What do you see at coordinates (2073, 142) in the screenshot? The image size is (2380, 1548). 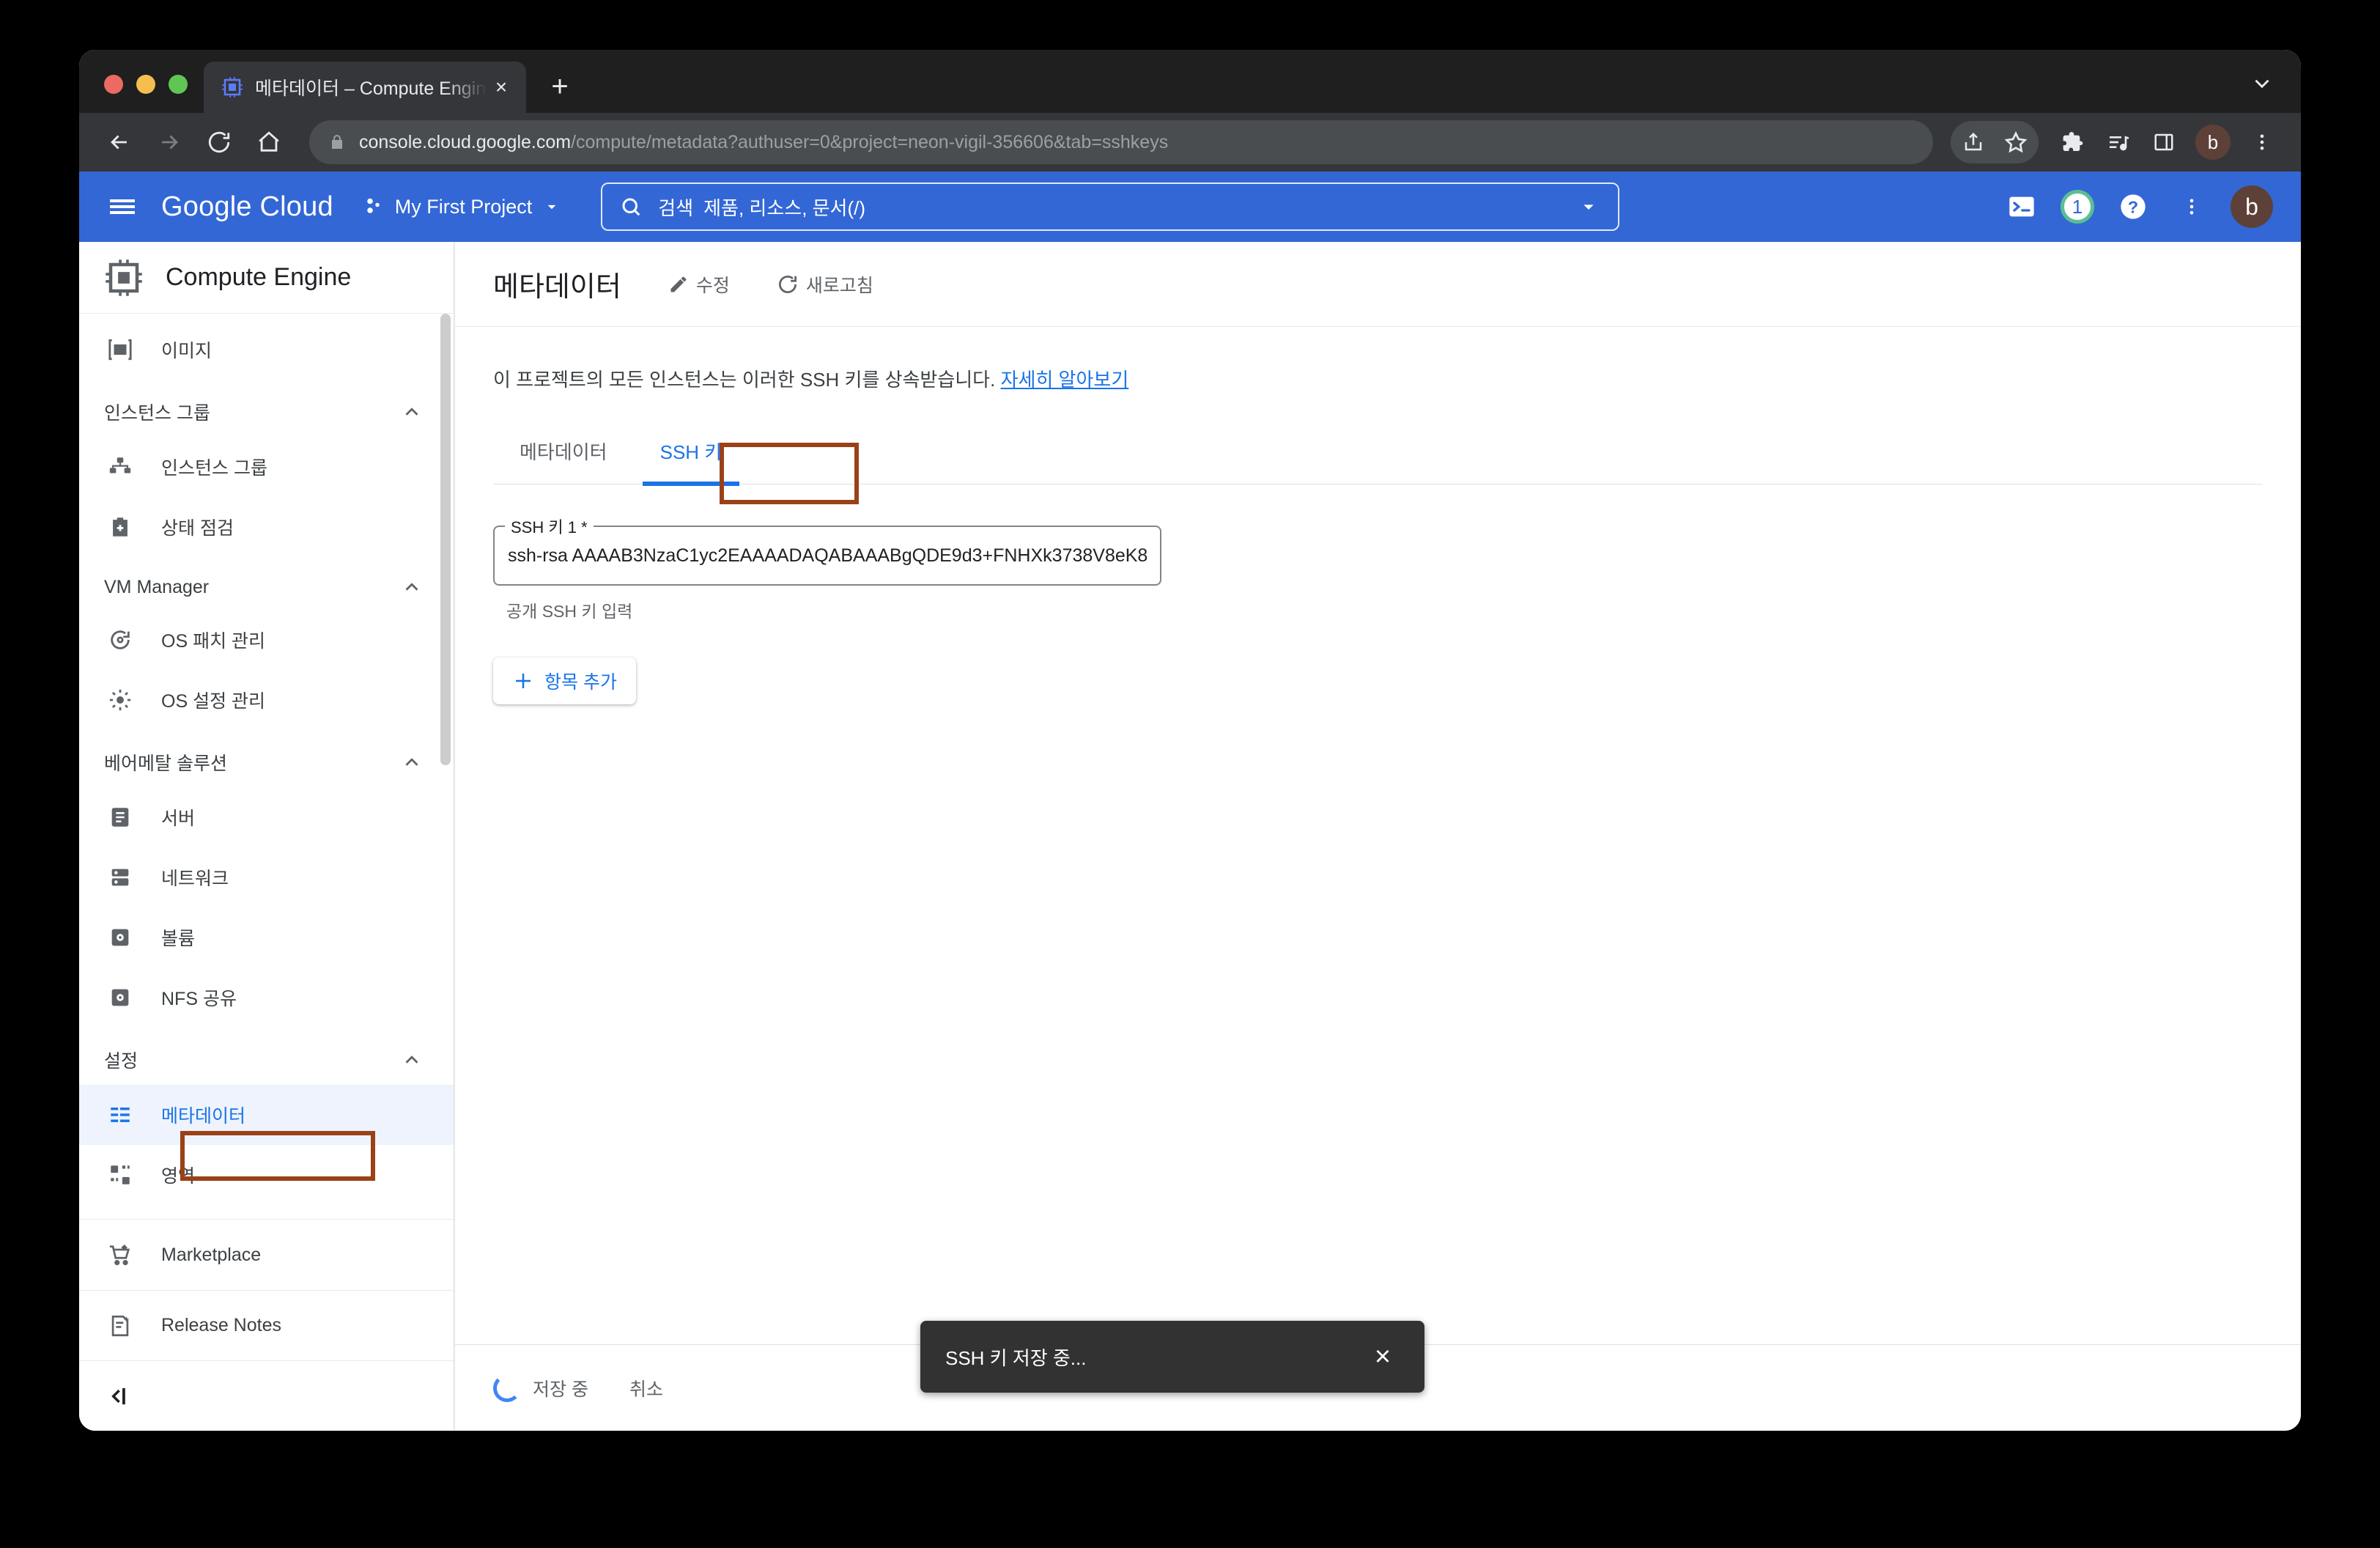 I see `extensions-puzzle-icon` at bounding box center [2073, 142].